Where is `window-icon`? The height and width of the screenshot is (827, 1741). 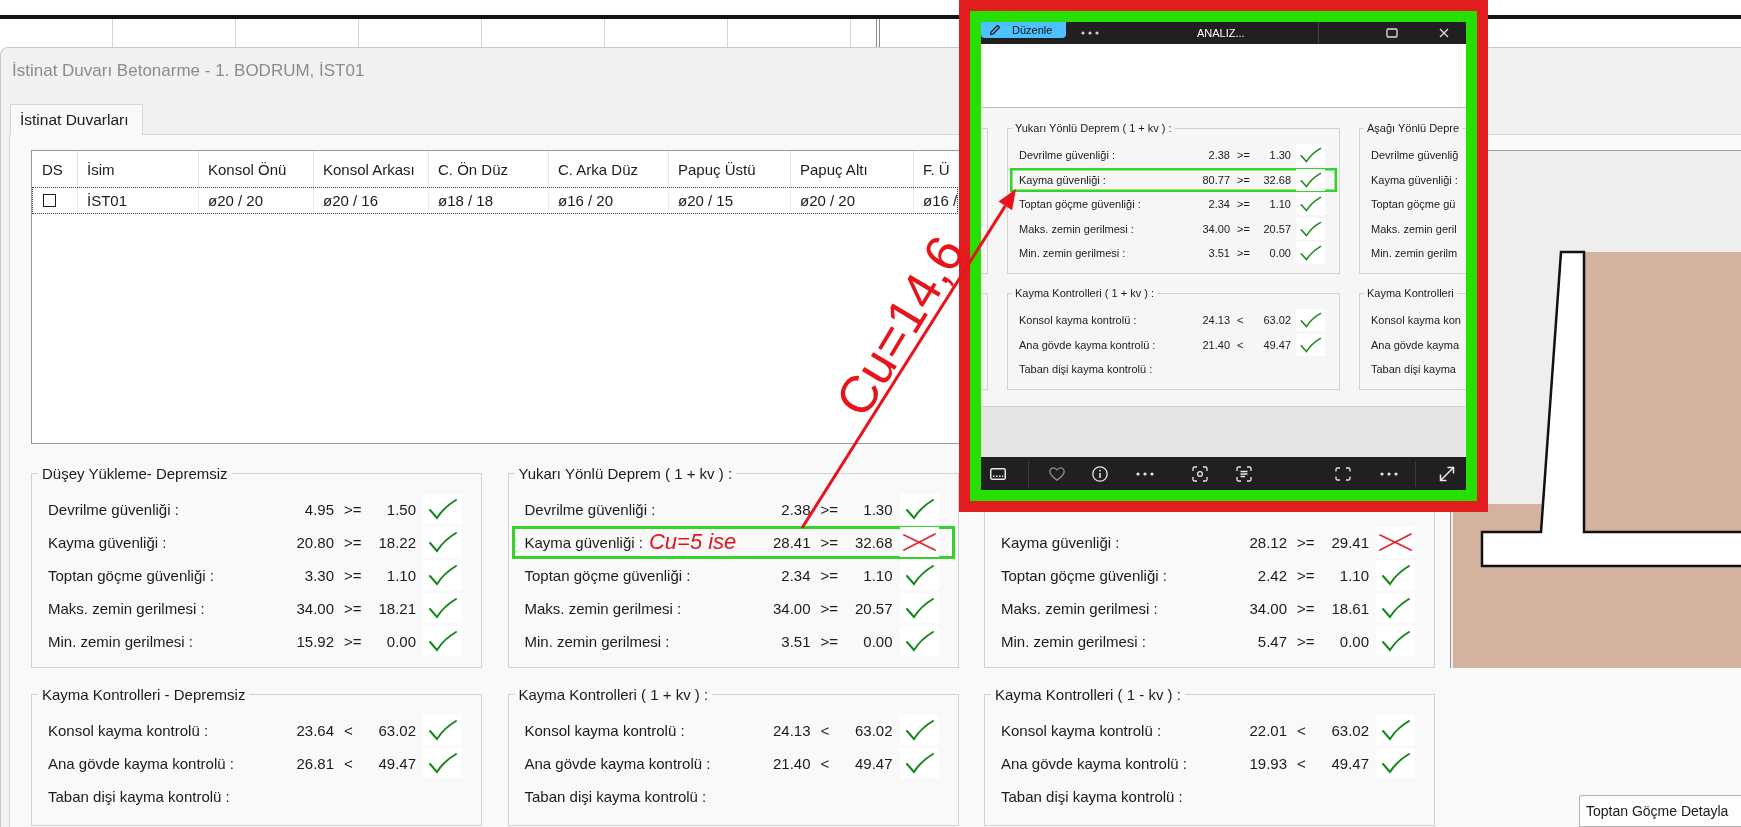
window-icon is located at coordinates (1391, 33).